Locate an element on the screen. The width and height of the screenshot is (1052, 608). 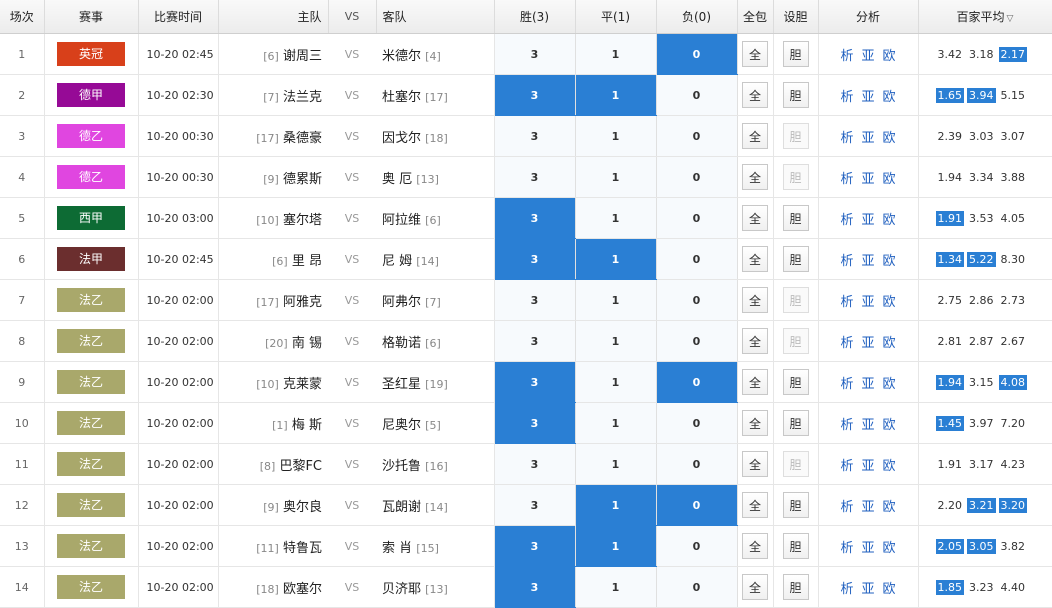
home-team: 克莱蒙 is located at coordinates (302, 384).